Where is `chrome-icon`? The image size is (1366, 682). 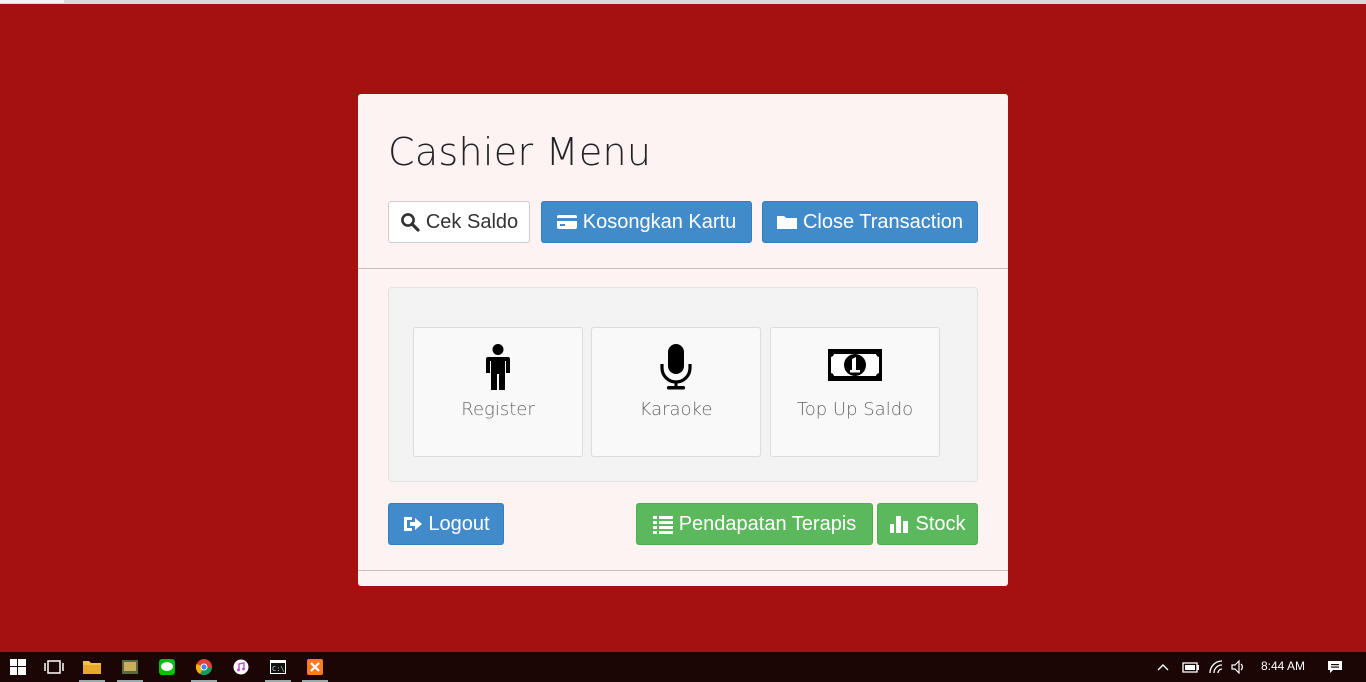
chrome-icon is located at coordinates (204, 667).